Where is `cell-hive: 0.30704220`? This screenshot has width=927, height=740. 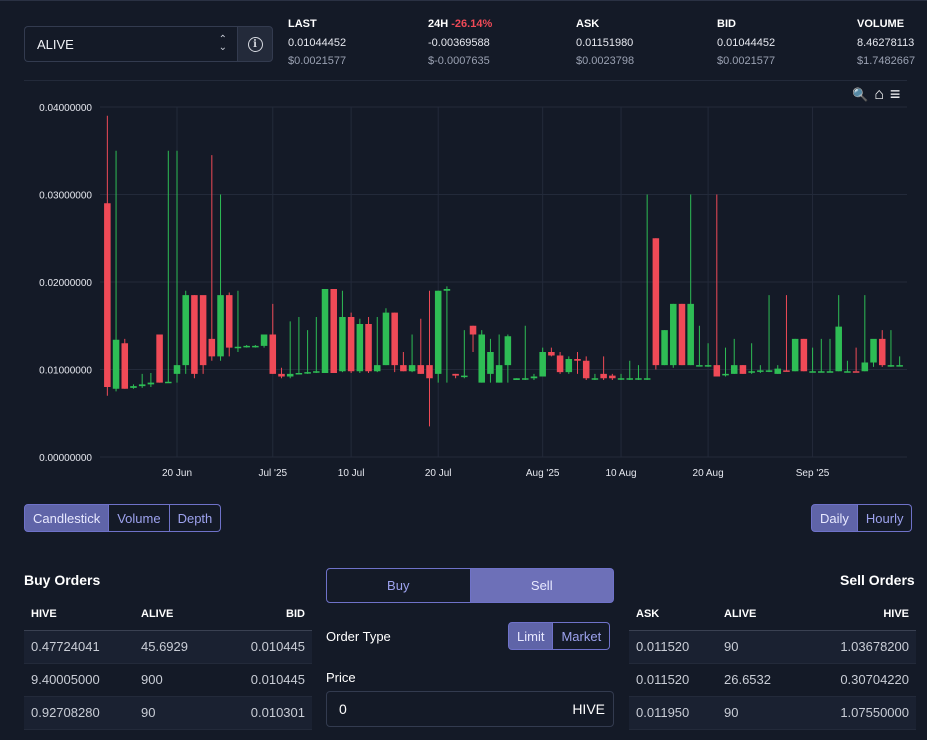
cell-hive: 0.30704220 is located at coordinates (858, 680).